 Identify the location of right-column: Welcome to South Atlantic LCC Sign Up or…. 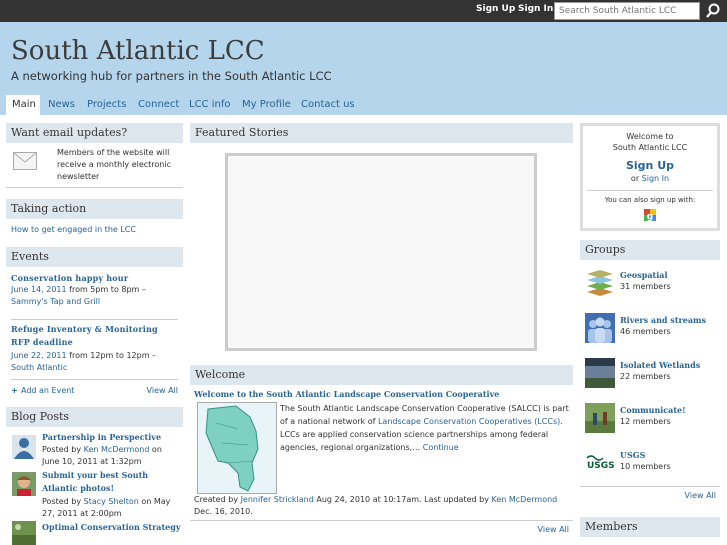
(650, 326).